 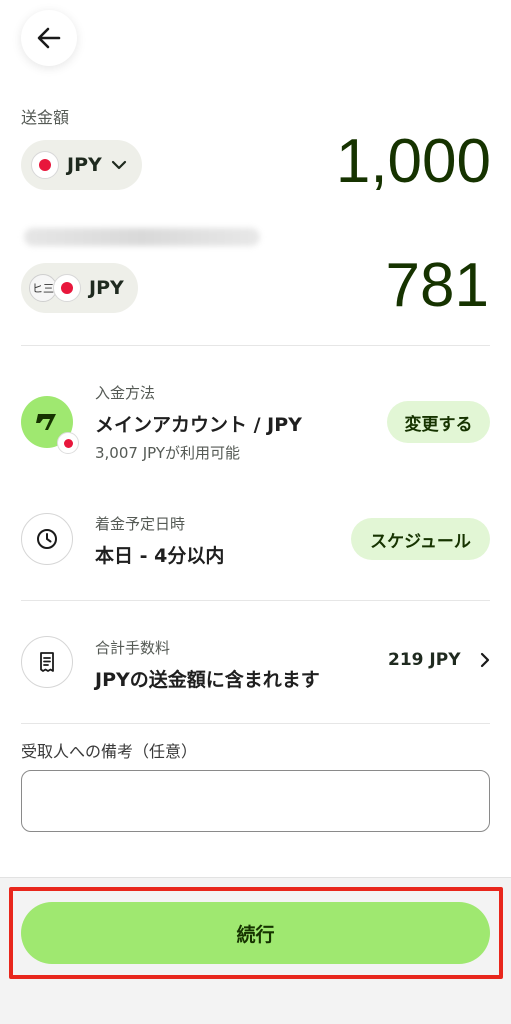 I want to click on arrival-label: 着金予定日時, so click(x=140, y=524).